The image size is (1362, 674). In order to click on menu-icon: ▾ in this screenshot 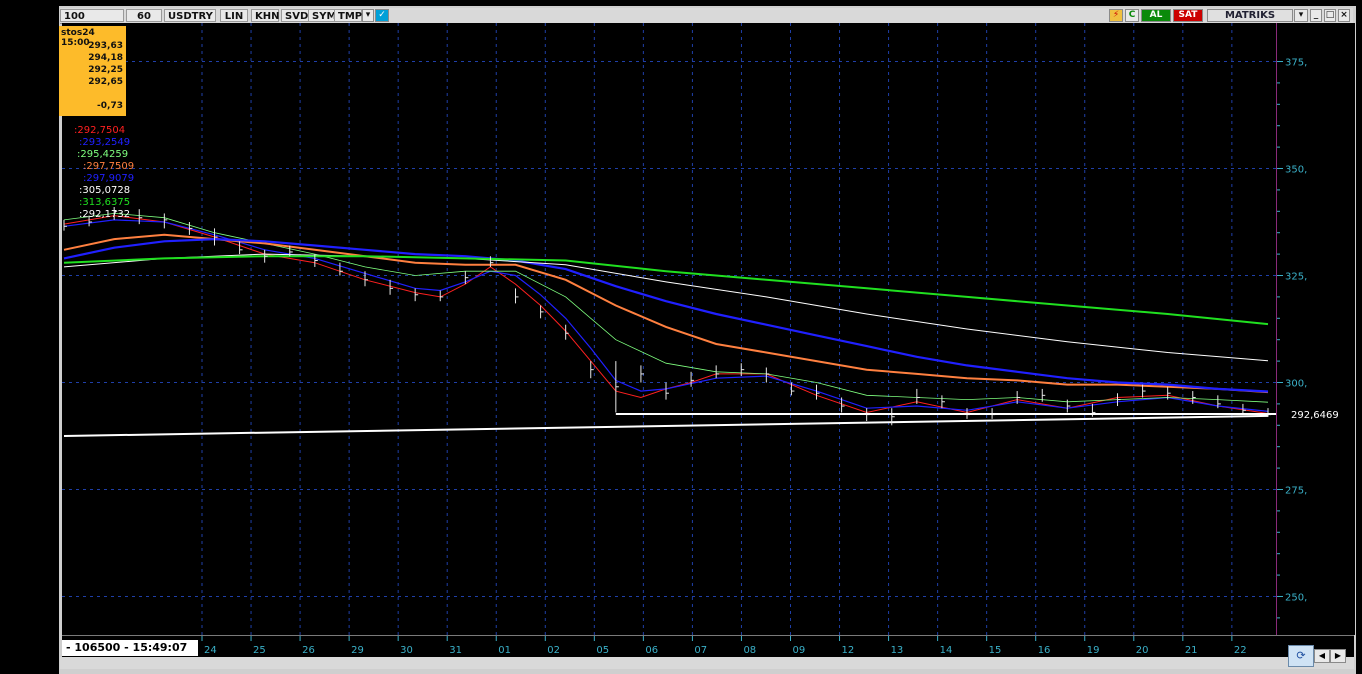, I will do `click(1301, 15)`.